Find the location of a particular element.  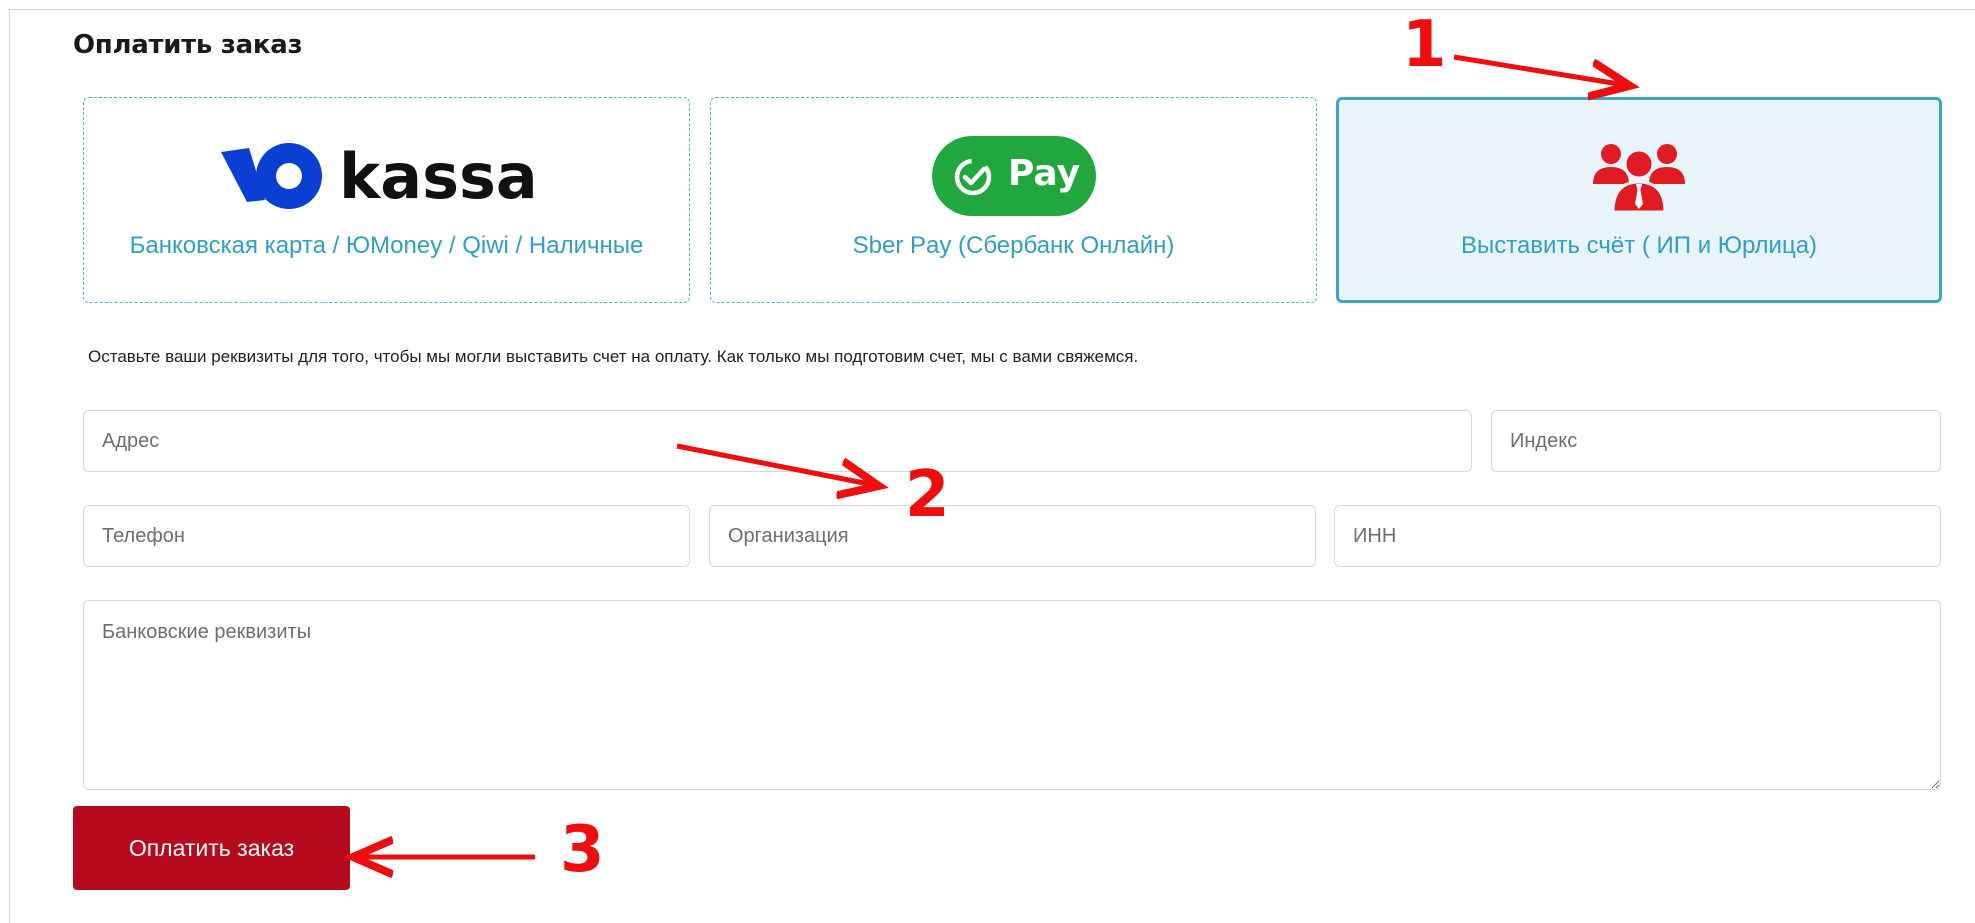

sberpay-logo-text: Pay is located at coordinates (1044, 173).